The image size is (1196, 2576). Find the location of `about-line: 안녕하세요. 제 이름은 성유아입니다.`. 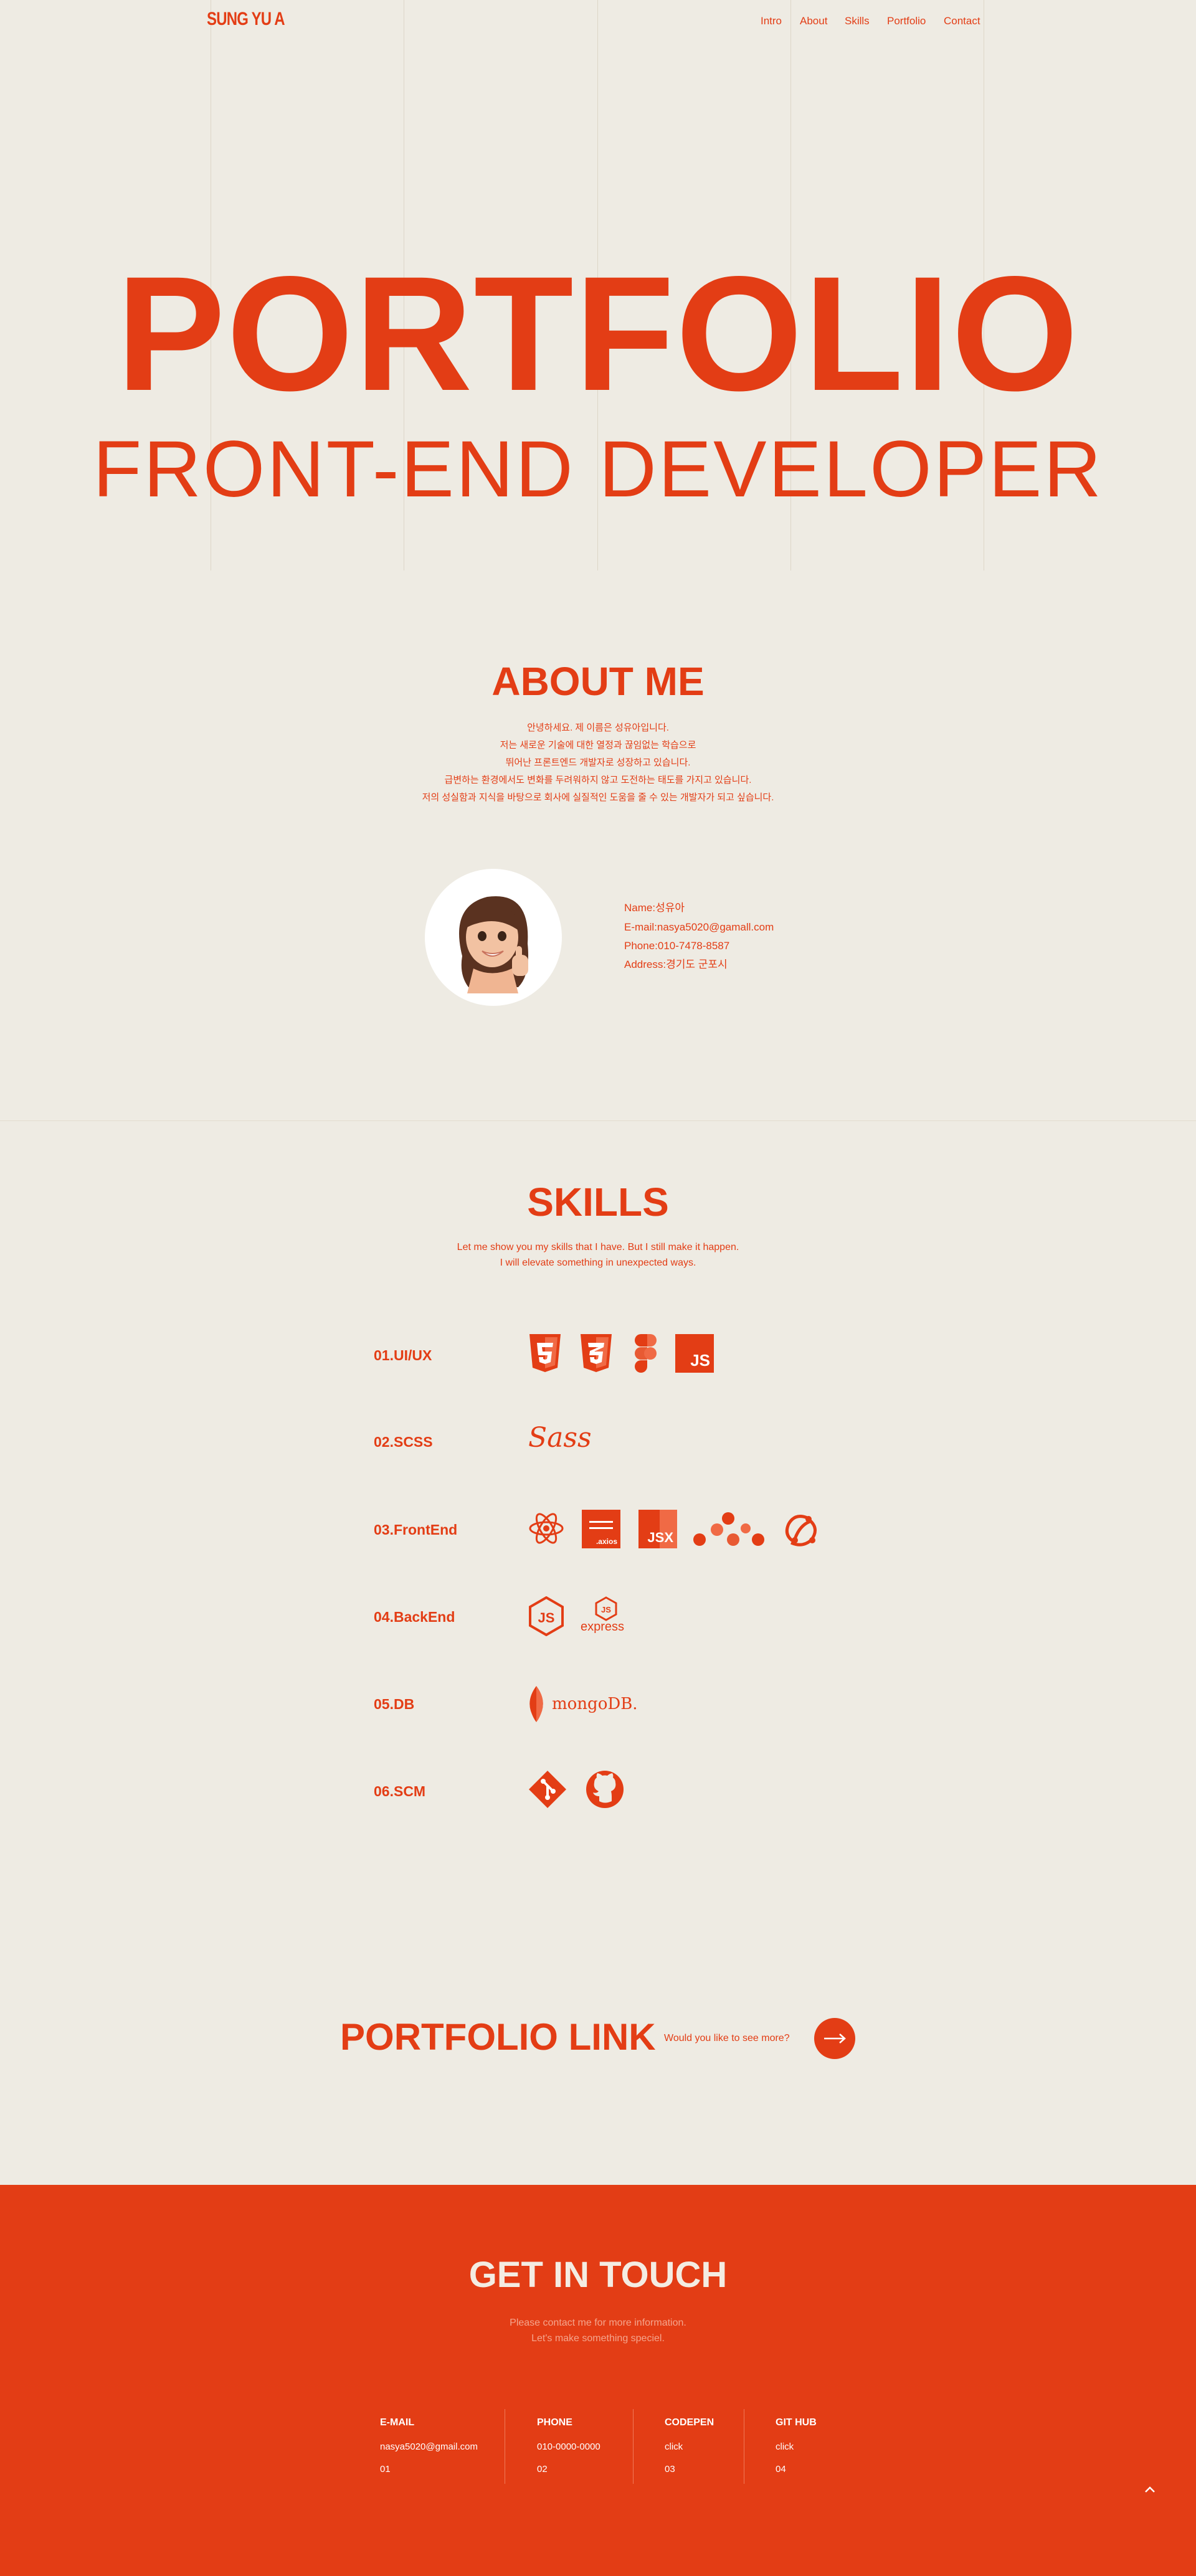

about-line: 안녕하세요. 제 이름은 성유아입니다. is located at coordinates (598, 727).